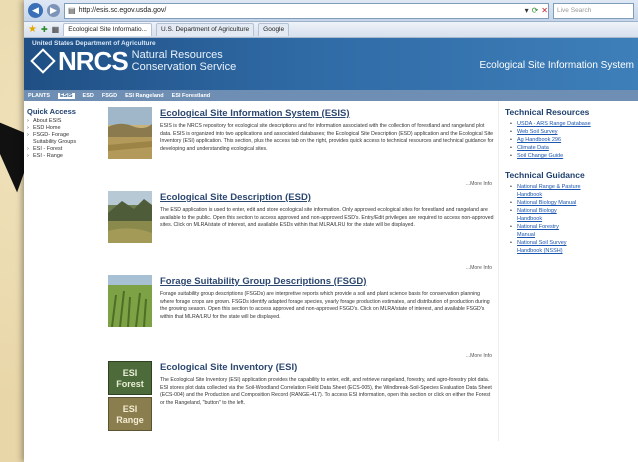 The height and width of the screenshot is (462, 638). Describe the element at coordinates (184, 67) in the screenshot. I see `logo-line2: Conservation Service` at that location.